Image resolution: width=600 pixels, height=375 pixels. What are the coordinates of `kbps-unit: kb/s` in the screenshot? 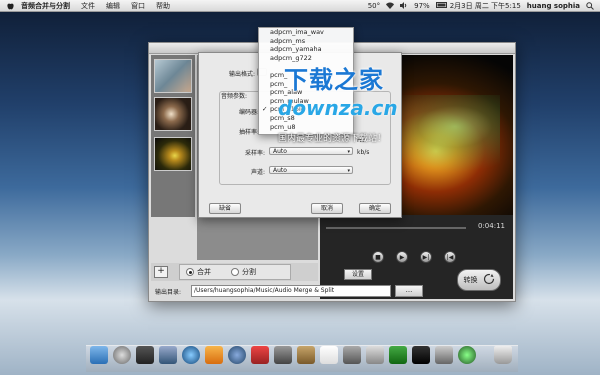 It's located at (363, 152).